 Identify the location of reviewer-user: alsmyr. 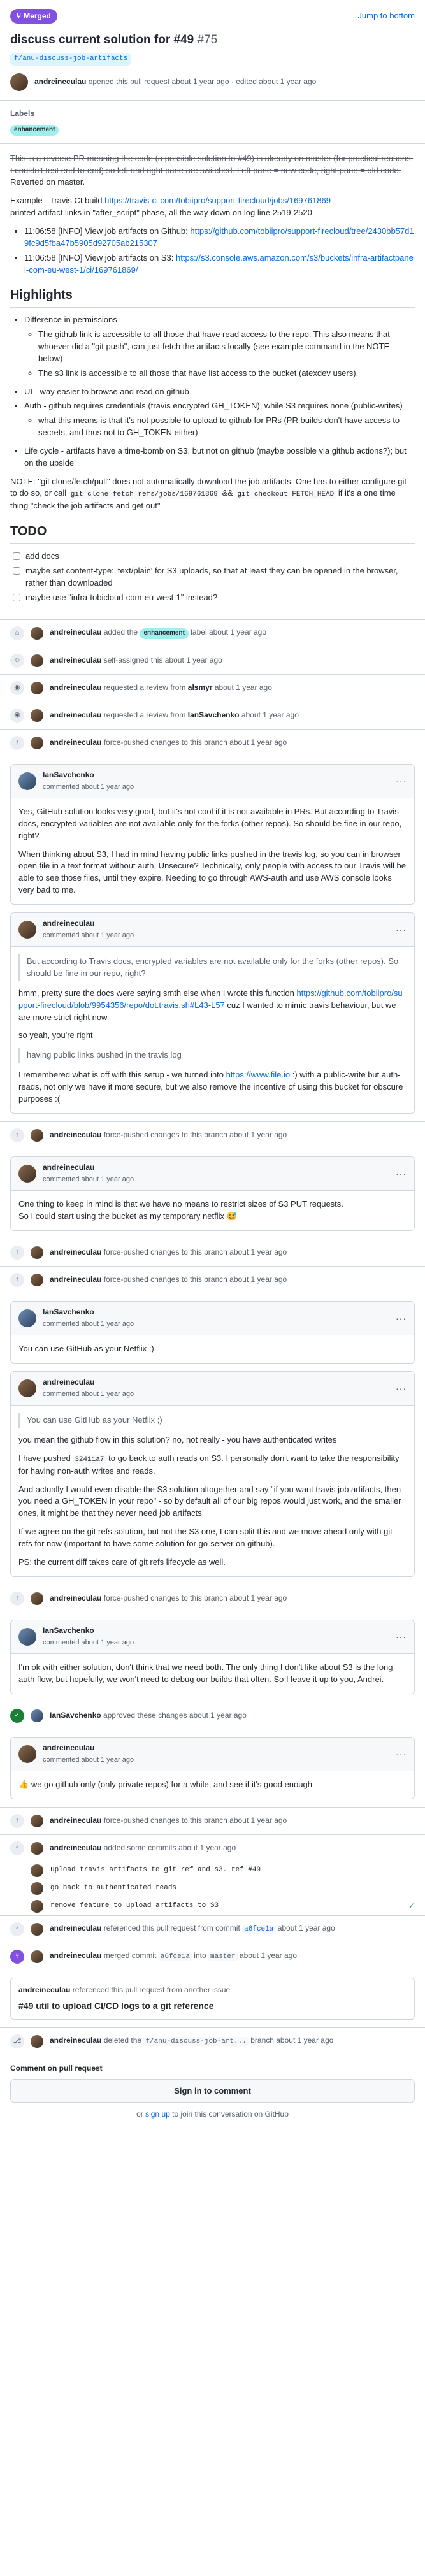
(200, 687).